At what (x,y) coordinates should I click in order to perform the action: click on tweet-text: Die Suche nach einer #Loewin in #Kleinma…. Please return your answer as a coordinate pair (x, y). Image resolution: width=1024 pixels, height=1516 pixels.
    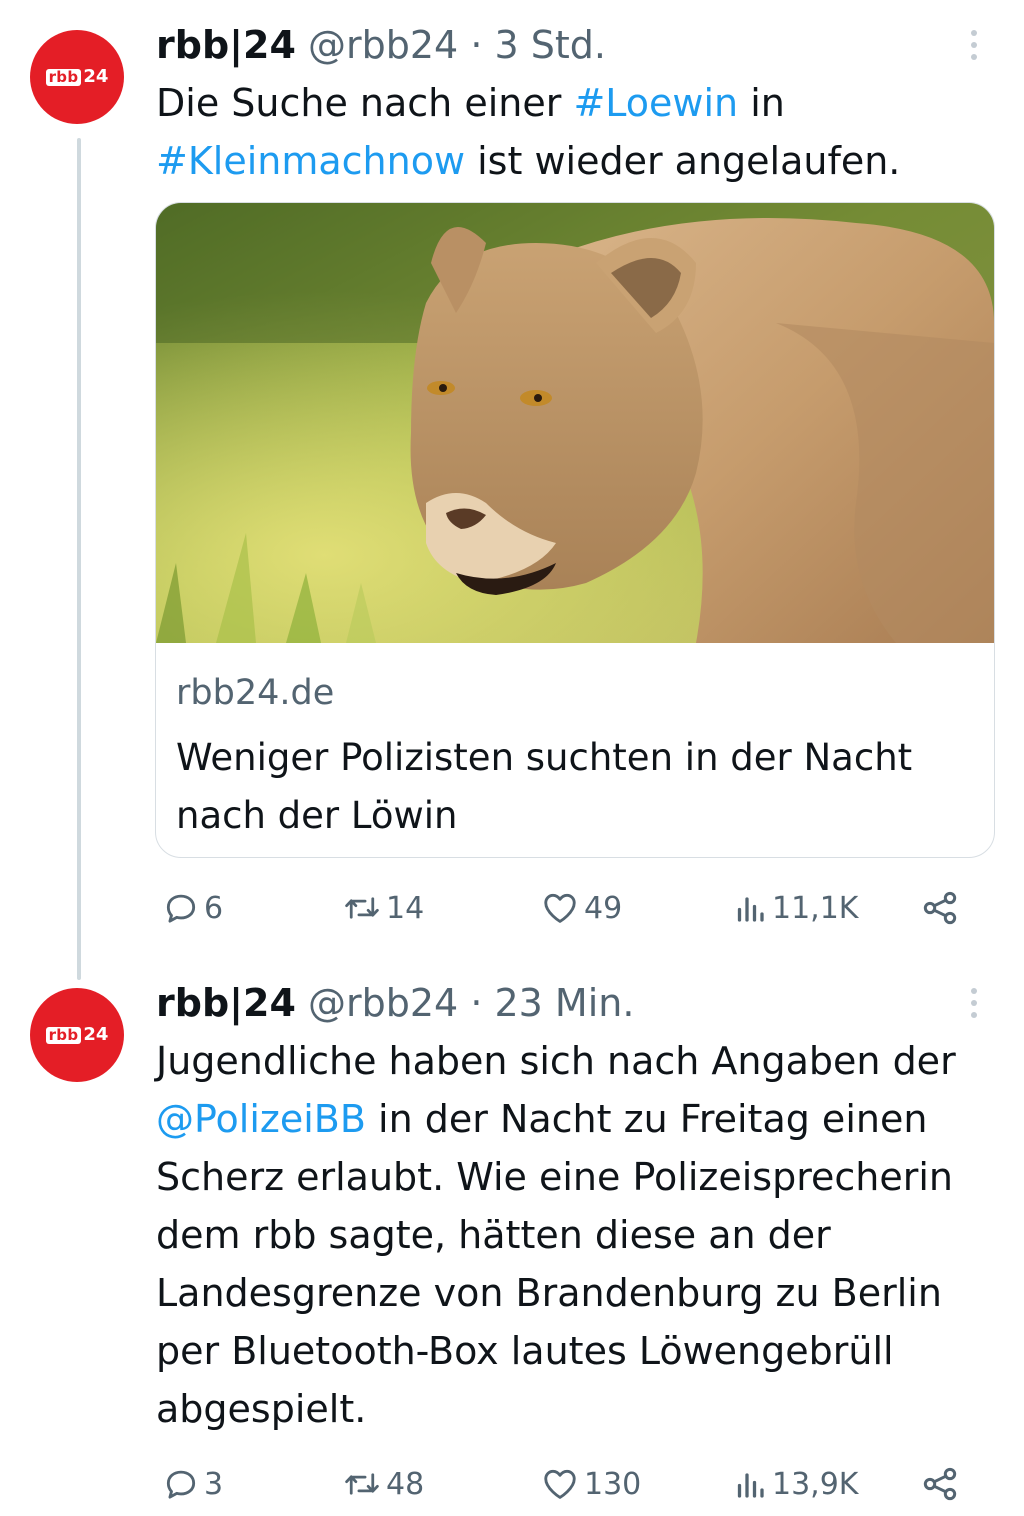
    Looking at the image, I should click on (528, 132).